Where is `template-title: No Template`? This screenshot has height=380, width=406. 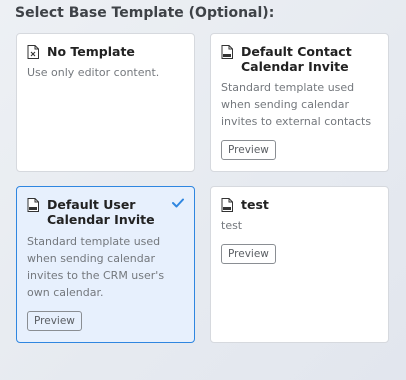 template-title: No Template is located at coordinates (91, 51).